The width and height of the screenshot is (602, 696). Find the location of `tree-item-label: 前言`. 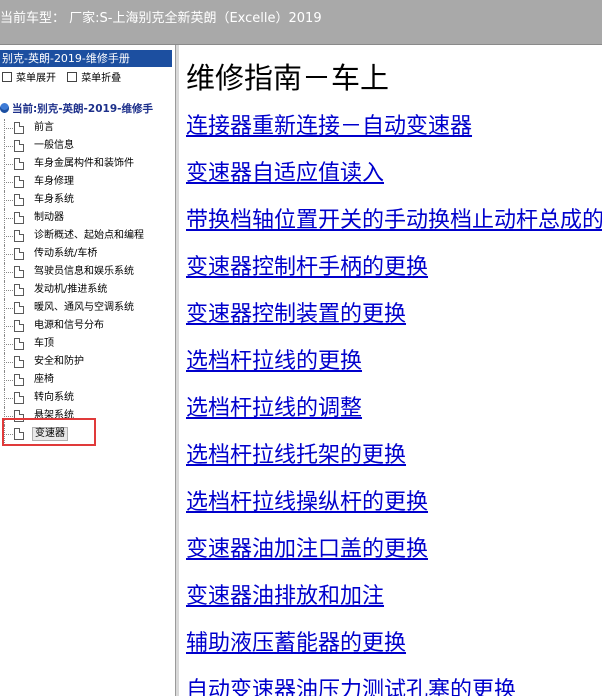

tree-item-label: 前言 is located at coordinates (44, 127).